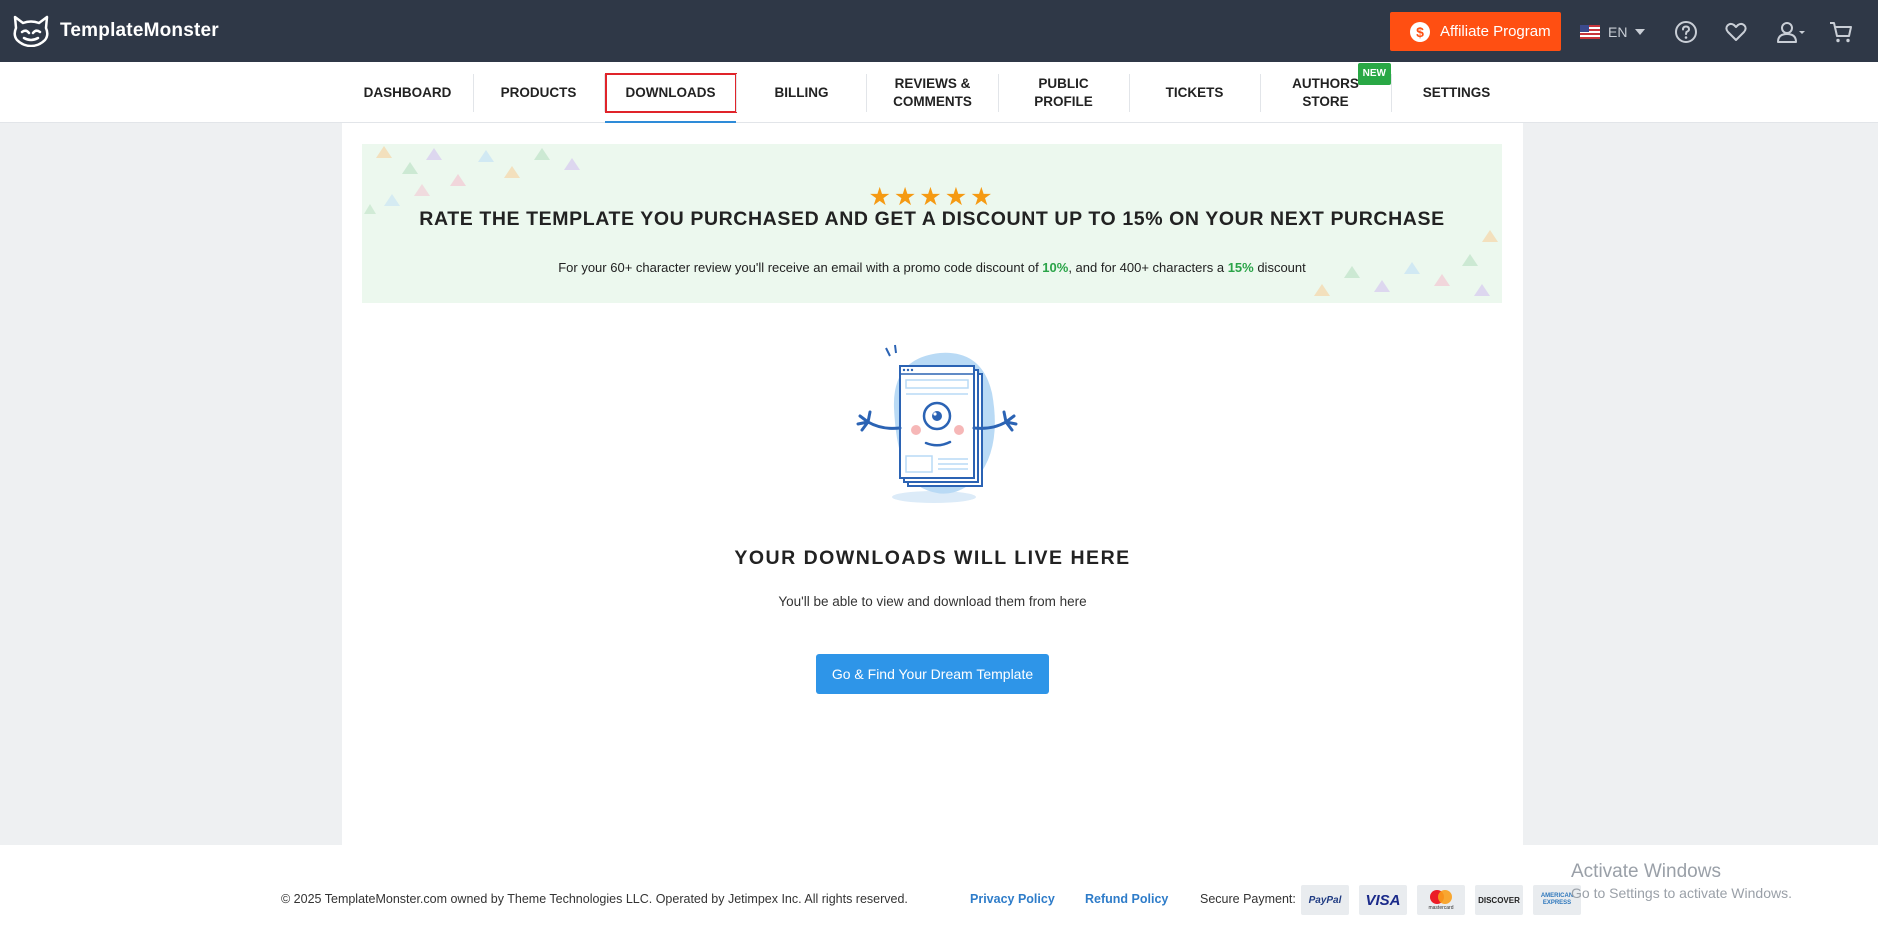  Describe the element at coordinates (1841, 32) in the screenshot. I see `cart-icon` at that location.